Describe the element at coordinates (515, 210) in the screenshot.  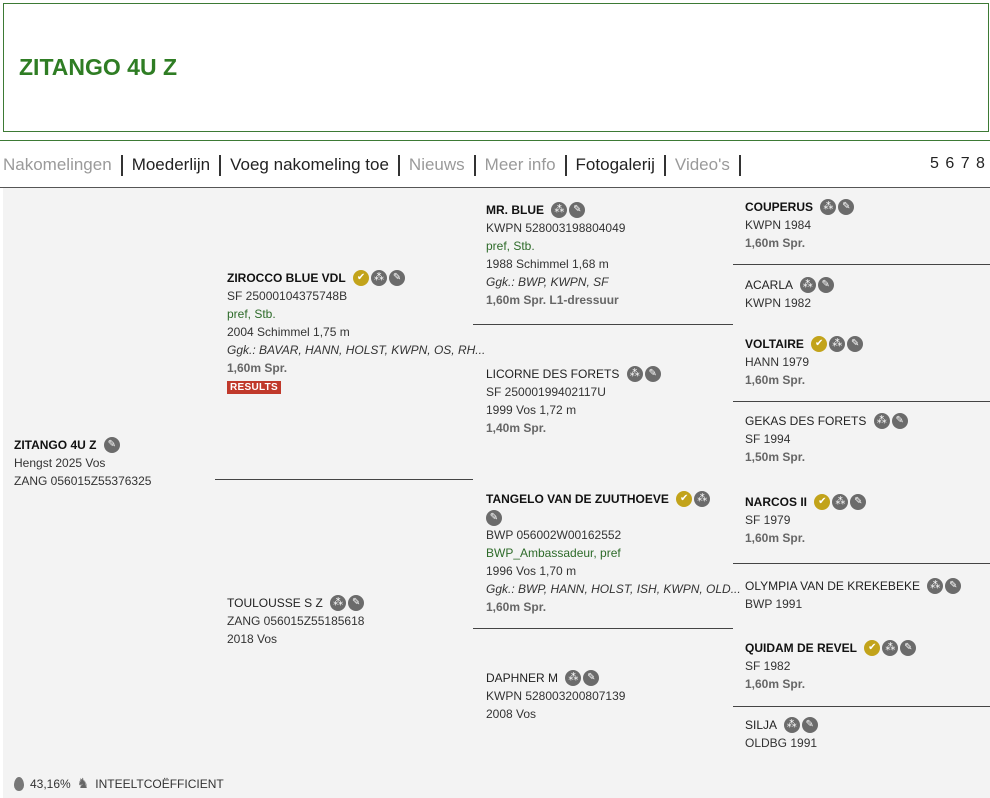
I see `ss-name: MR. BLUE` at that location.